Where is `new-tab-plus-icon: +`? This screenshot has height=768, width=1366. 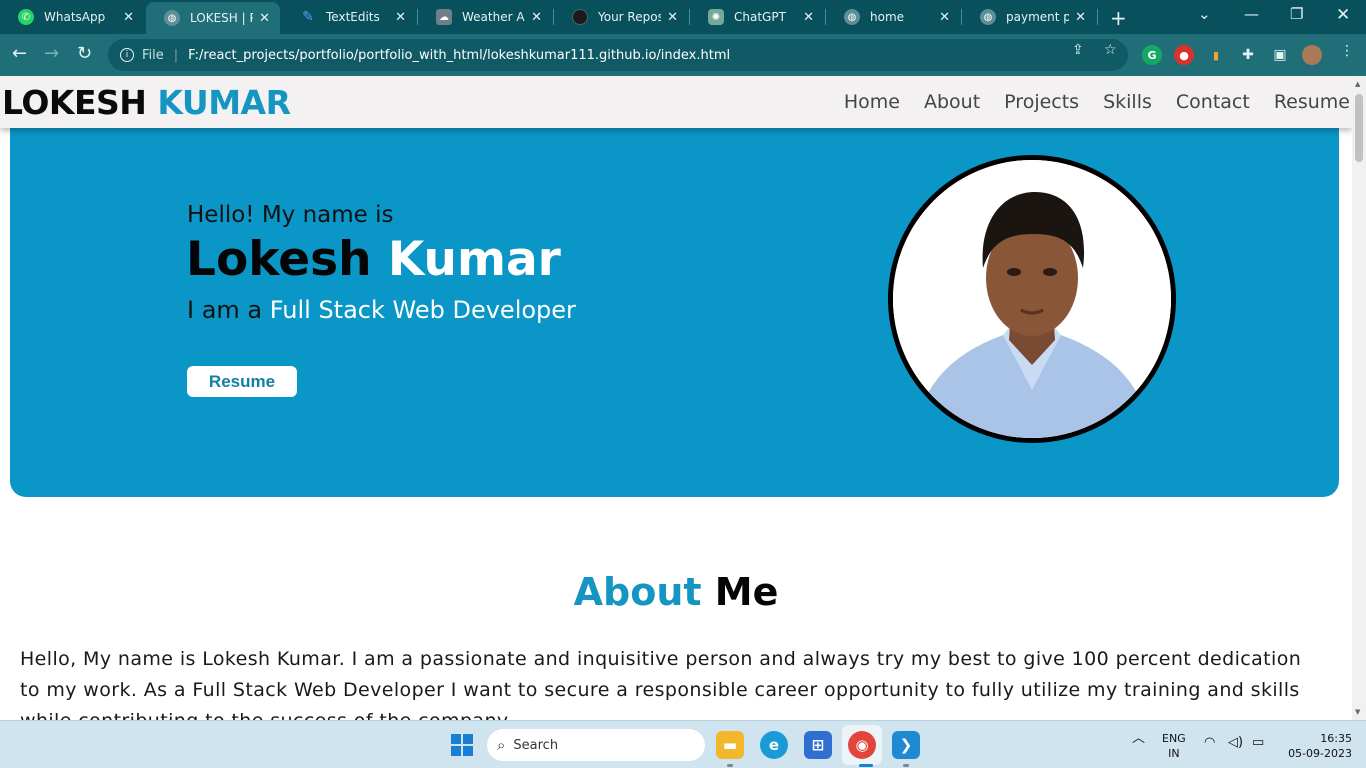 new-tab-plus-icon: + is located at coordinates (1118, 18).